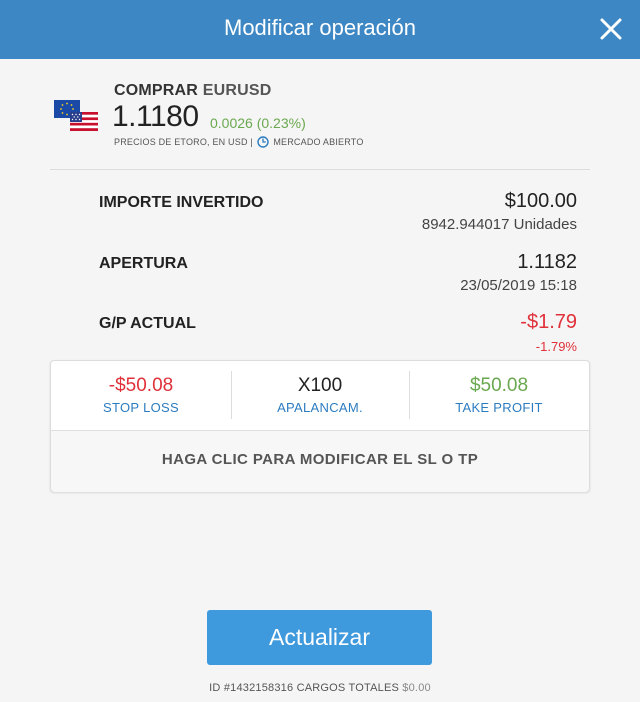 This screenshot has height=702, width=640. Describe the element at coordinates (611, 29) in the screenshot. I see `close-icon` at that location.